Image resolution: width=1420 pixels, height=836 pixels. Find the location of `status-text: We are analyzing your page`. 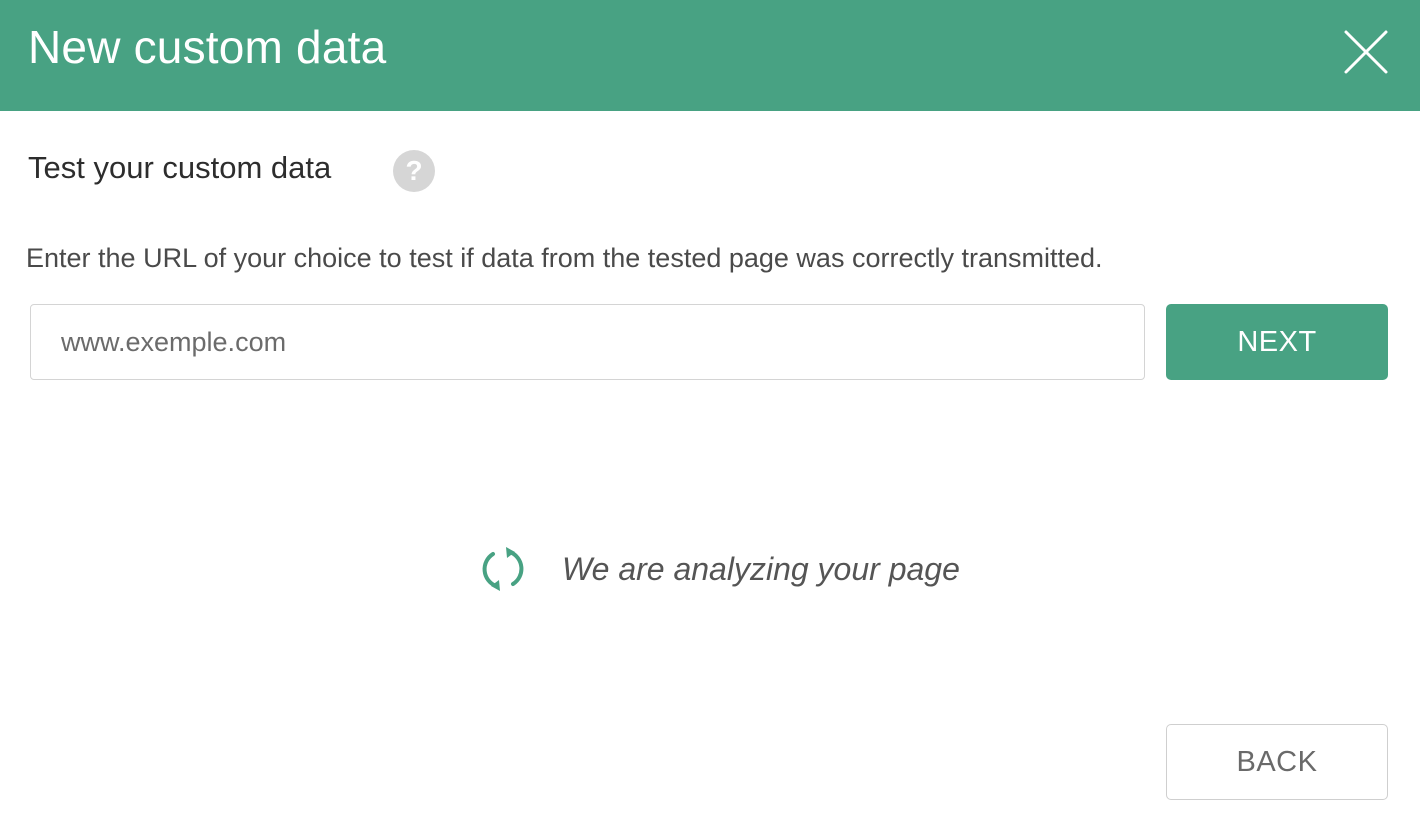

status-text: We are analyzing your page is located at coordinates (761, 569).